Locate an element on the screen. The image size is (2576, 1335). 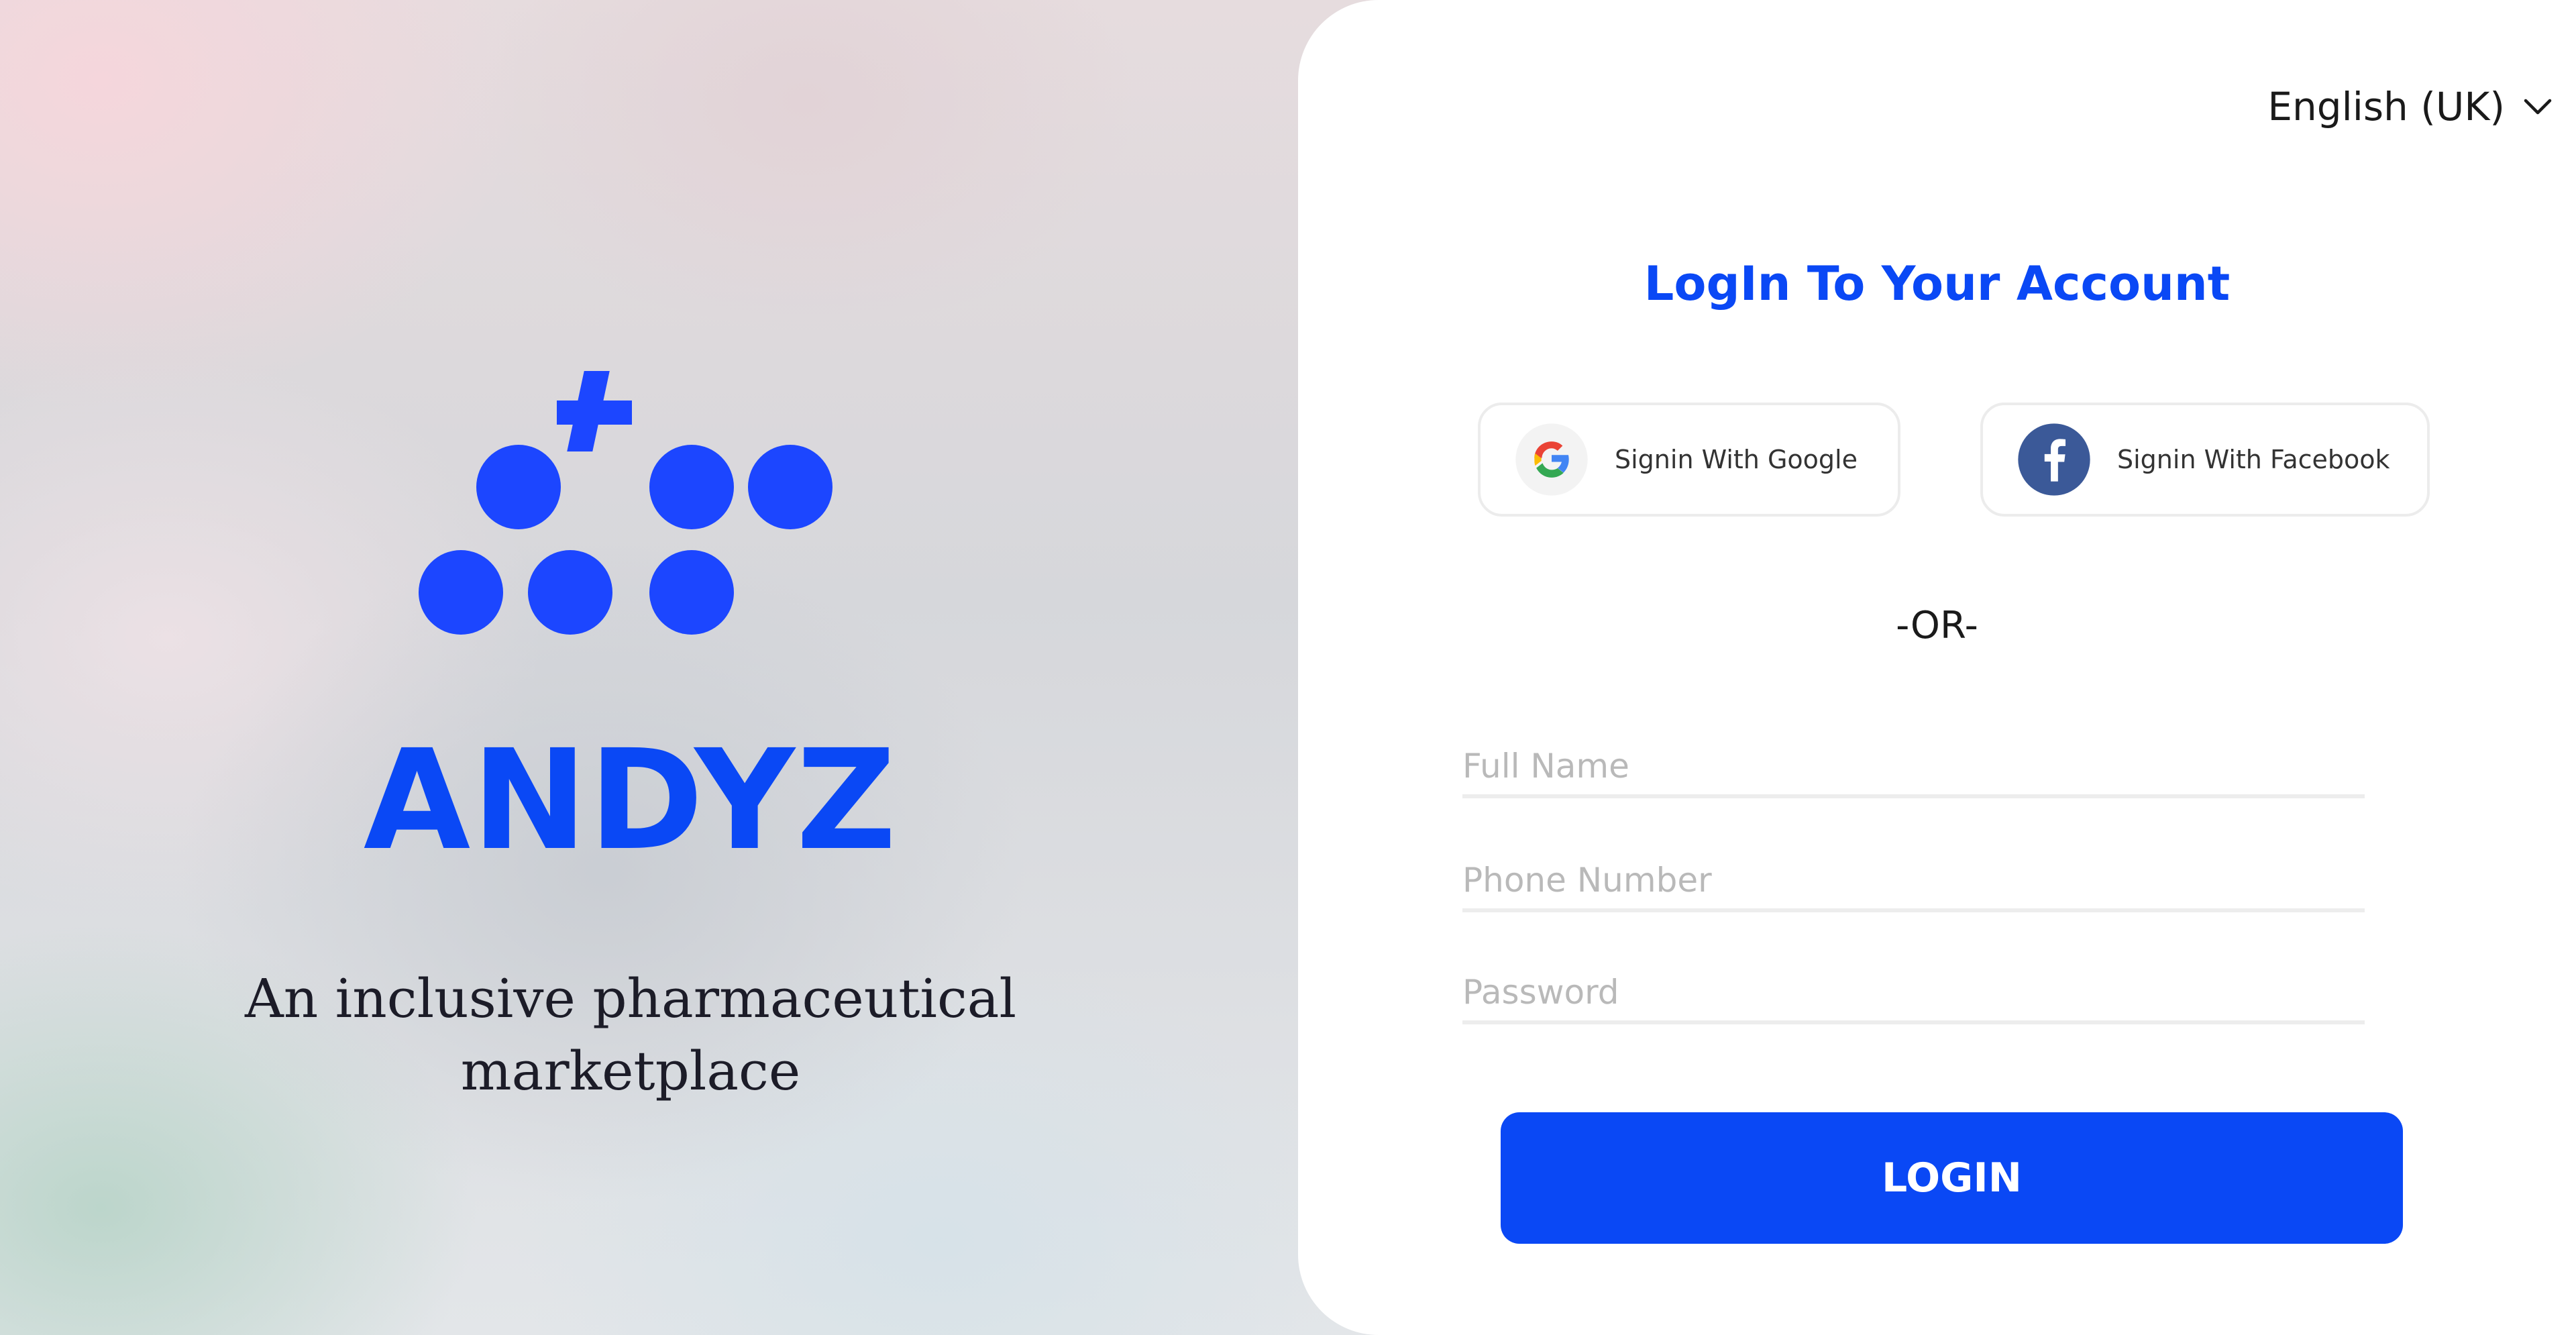
facebook-signin-button: Signin With Facebook is located at coordinates (2205, 460).